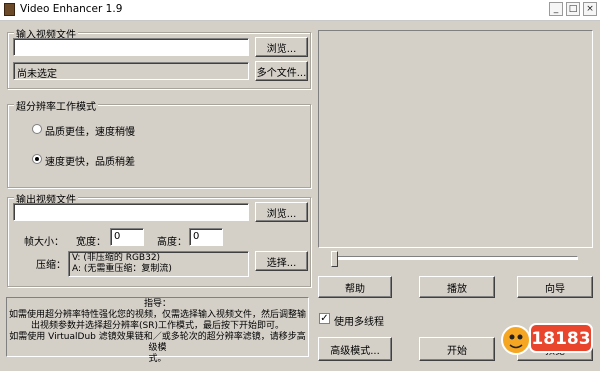 The height and width of the screenshot is (371, 600). What do you see at coordinates (37, 129) in the screenshot?
I see `quality-mode-radio` at bounding box center [37, 129].